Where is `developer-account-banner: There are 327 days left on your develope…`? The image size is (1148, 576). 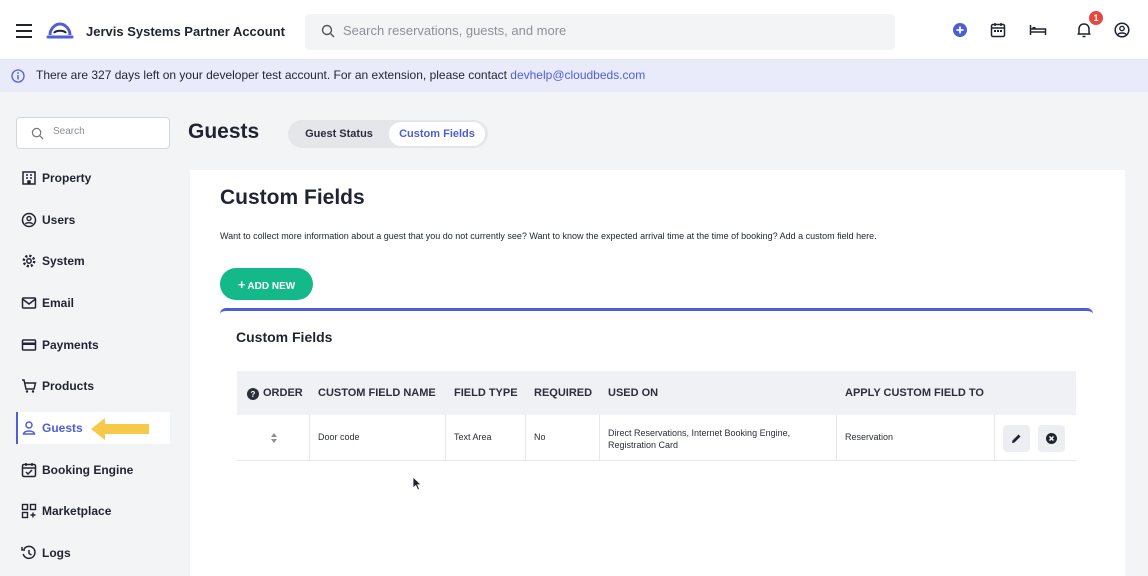 developer-account-banner: There are 327 days left on your develope… is located at coordinates (574, 76).